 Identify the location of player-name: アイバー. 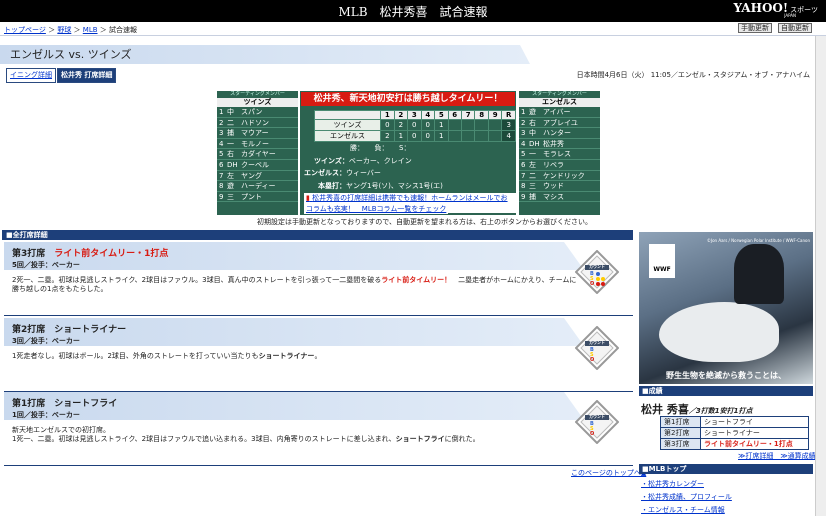
(557, 112).